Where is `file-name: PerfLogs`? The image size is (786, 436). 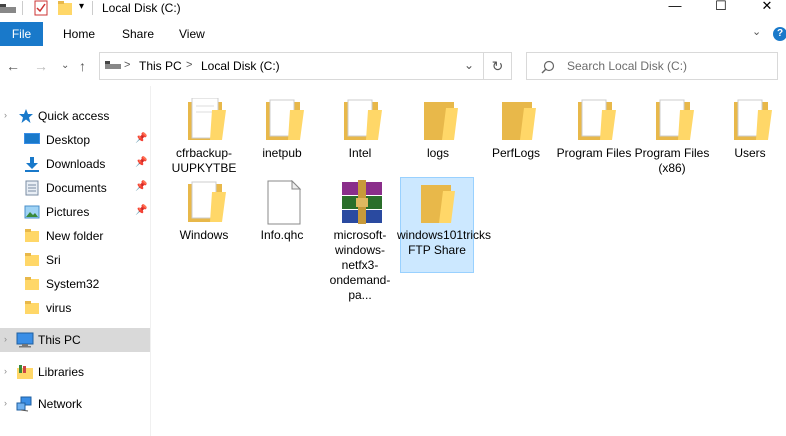
file-name: PerfLogs is located at coordinates (516, 153).